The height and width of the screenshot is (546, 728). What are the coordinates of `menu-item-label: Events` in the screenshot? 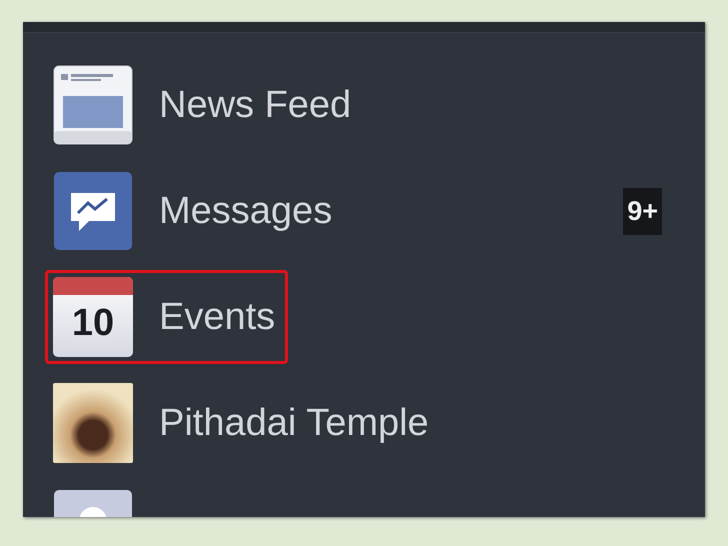 It's located at (217, 317).